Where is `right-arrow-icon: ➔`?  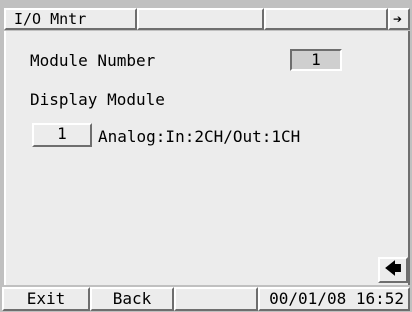 right-arrow-icon: ➔ is located at coordinates (398, 19).